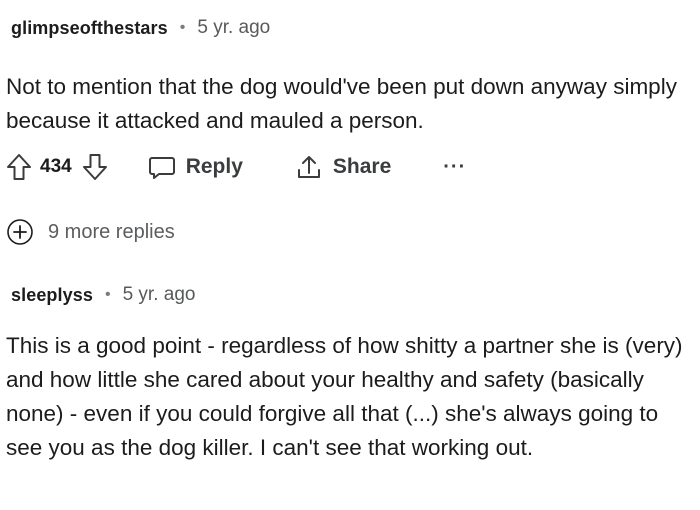  What do you see at coordinates (454, 167) in the screenshot?
I see `more-options-button: ···` at bounding box center [454, 167].